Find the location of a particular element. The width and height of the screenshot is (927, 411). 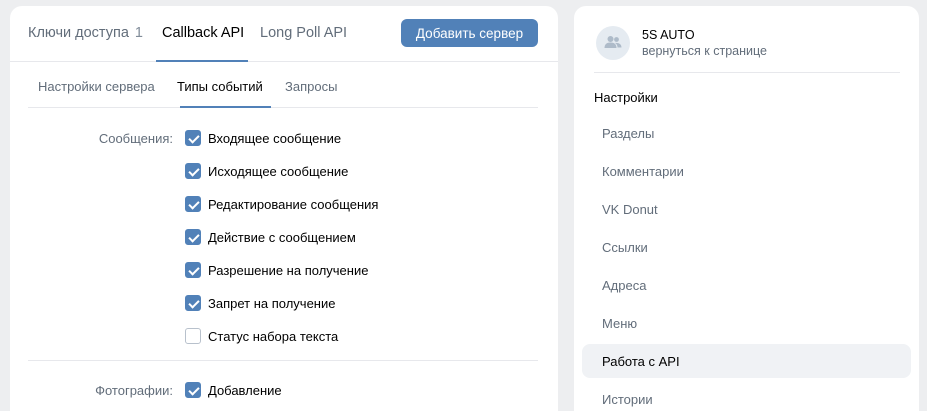

event-checkbox-row: Статус набора текста is located at coordinates (261, 336).